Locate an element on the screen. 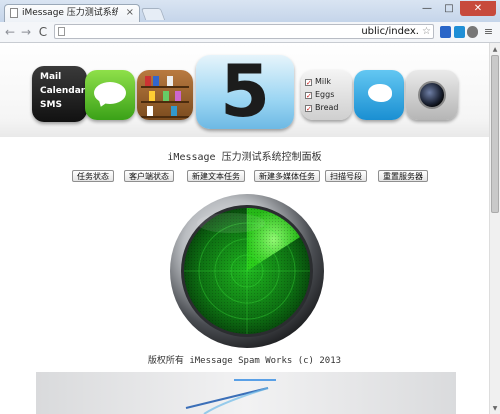 The width and height of the screenshot is (500, 414). ios7-swoosh is located at coordinates (230, 396).